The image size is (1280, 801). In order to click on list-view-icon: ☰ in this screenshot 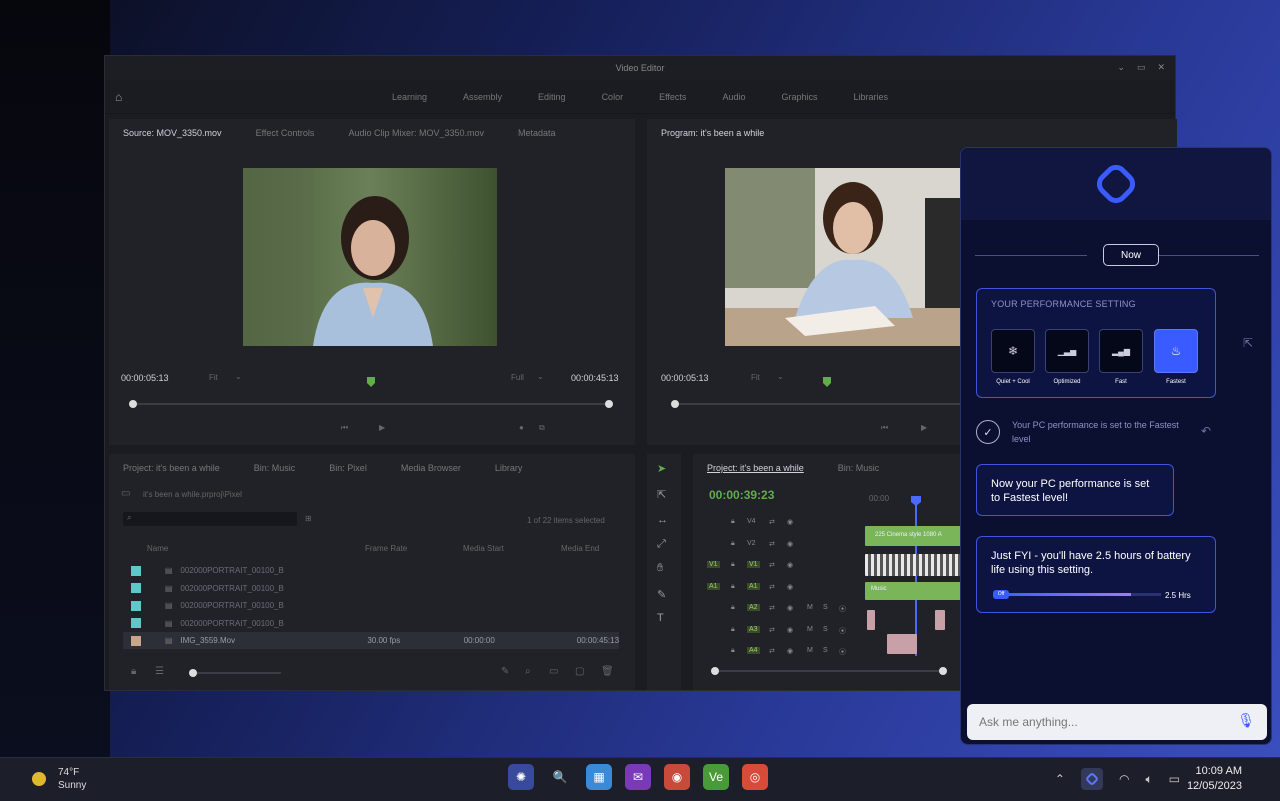, I will do `click(159, 671)`.